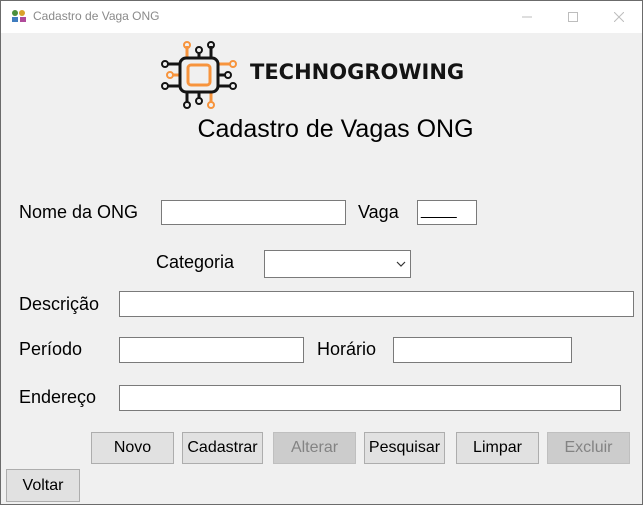  I want to click on maximize-icon, so click(573, 17).